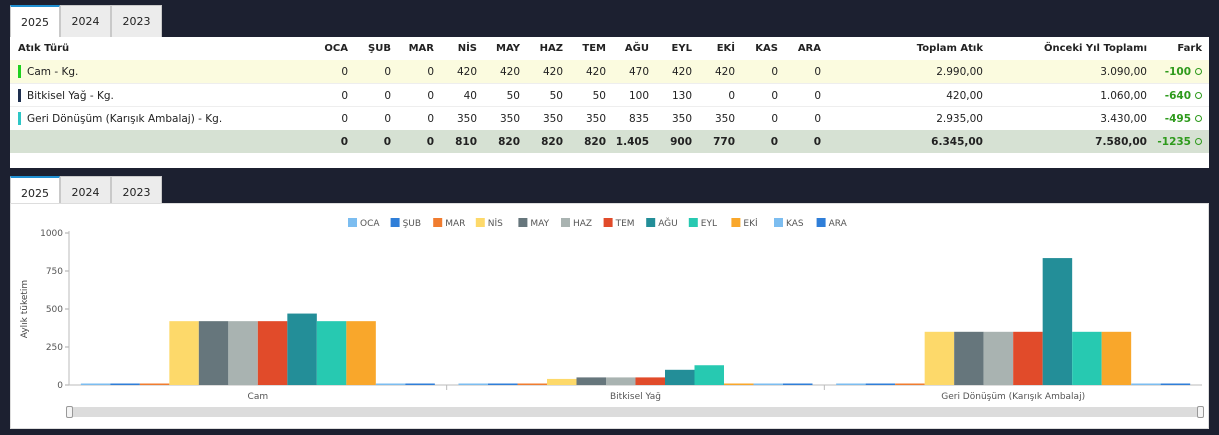 This screenshot has width=1219, height=435. I want to click on table-tab-2023: 2023, so click(136, 21).